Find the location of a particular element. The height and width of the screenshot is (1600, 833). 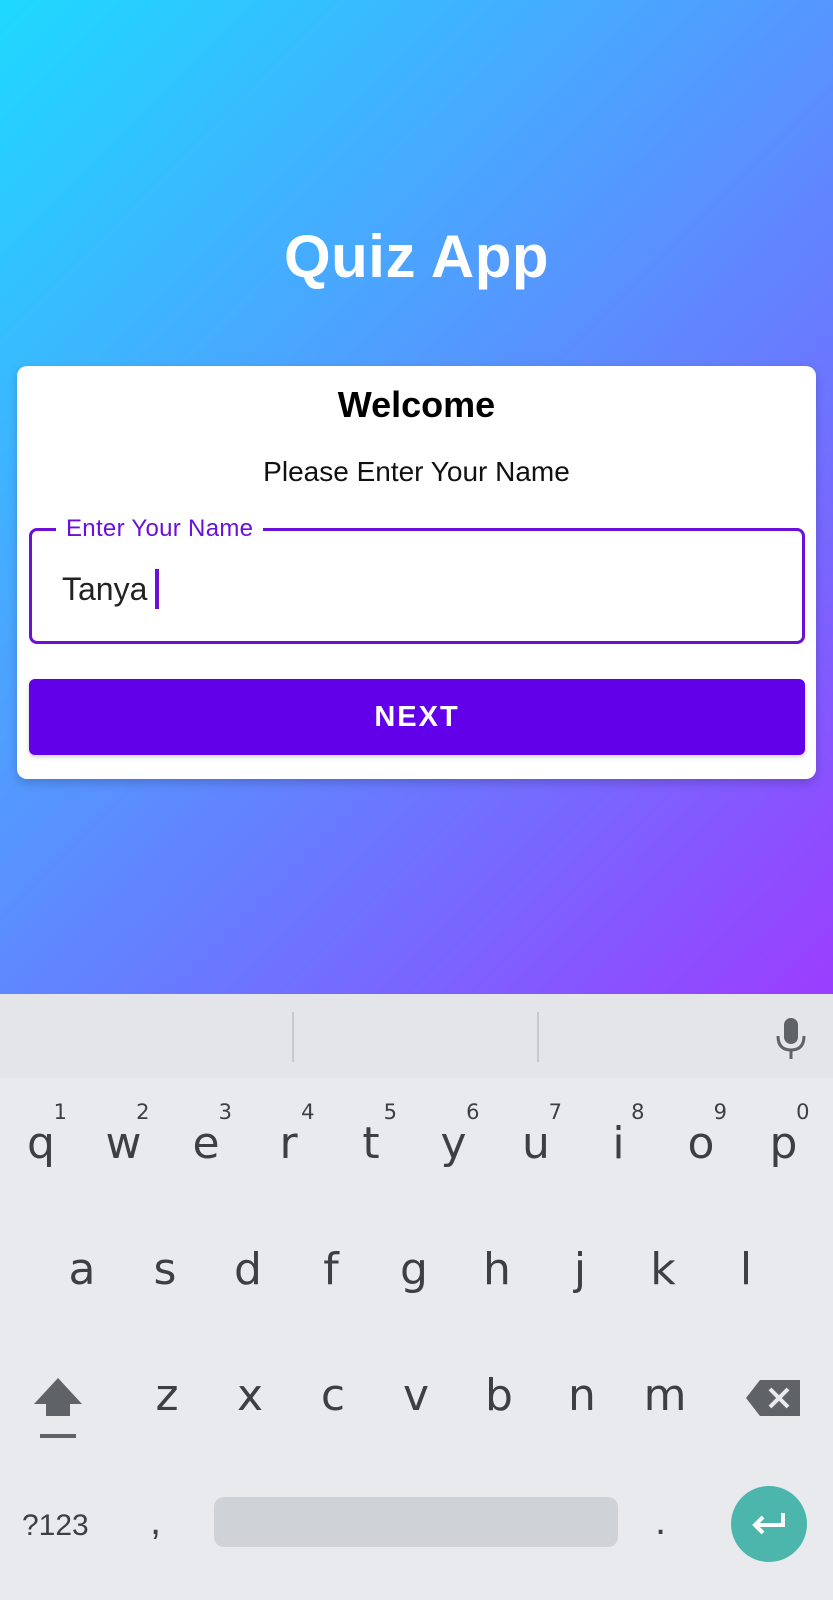

key-b: b is located at coordinates (499, 1396).